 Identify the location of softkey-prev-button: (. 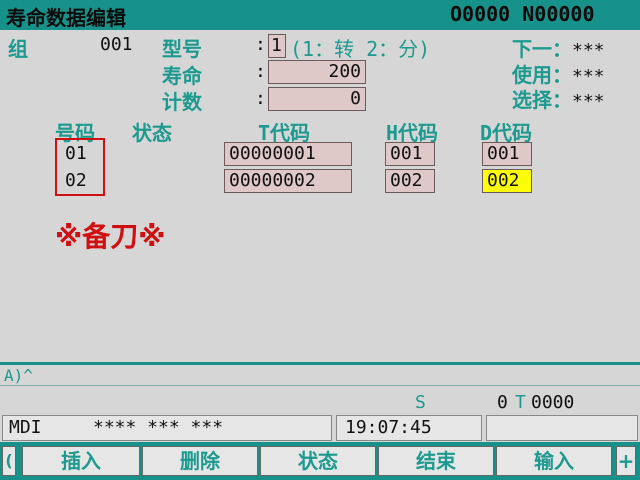
(9, 461).